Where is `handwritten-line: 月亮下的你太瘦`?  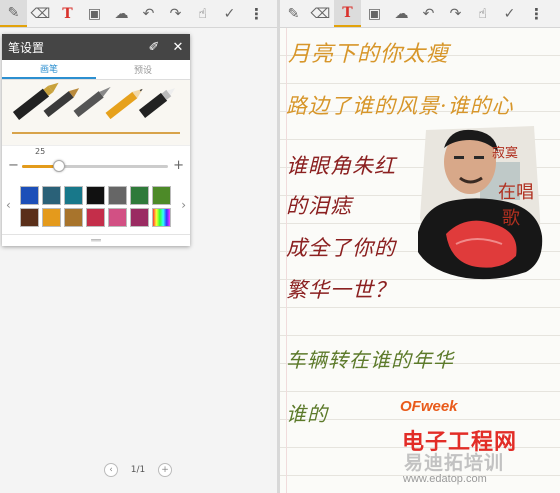
handwritten-line: 月亮下的你太瘦 is located at coordinates (369, 54).